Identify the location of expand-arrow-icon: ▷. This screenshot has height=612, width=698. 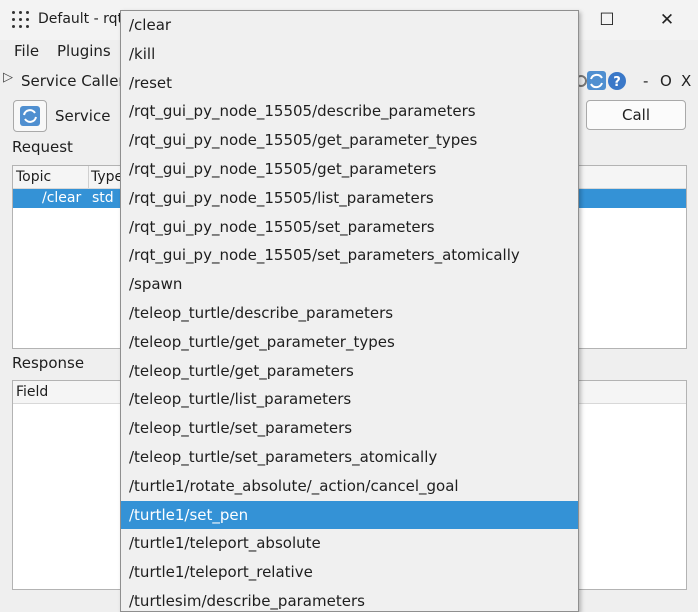
(8, 77).